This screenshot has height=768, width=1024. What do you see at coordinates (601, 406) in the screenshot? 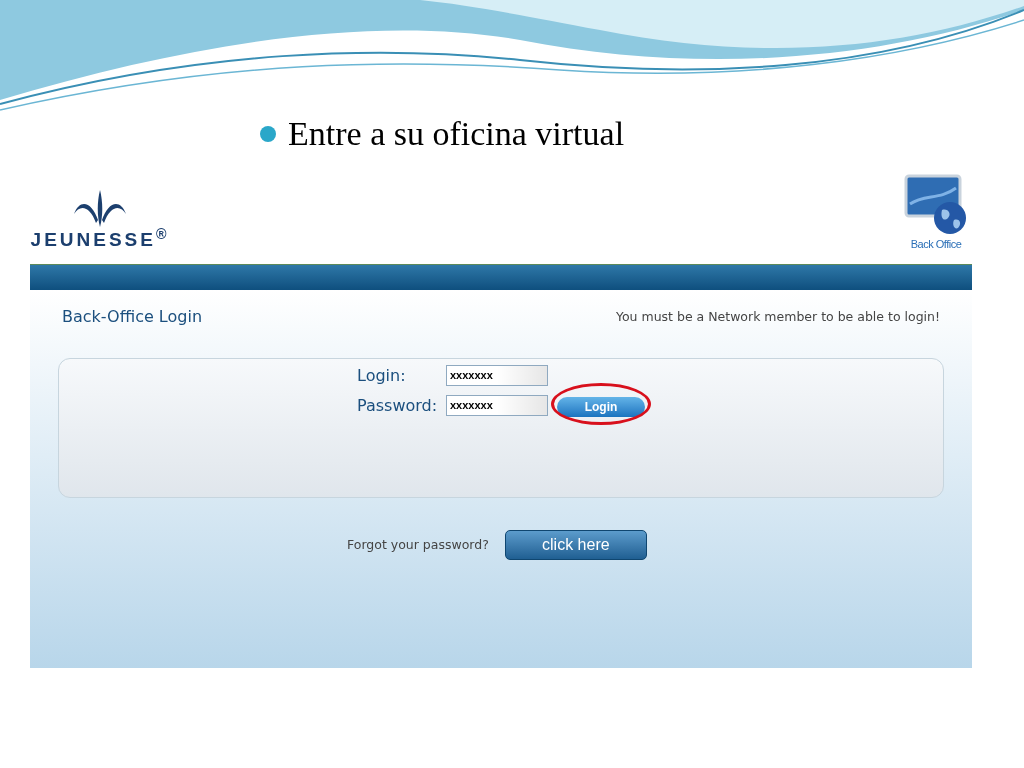
I see `login-button: Login` at bounding box center [601, 406].